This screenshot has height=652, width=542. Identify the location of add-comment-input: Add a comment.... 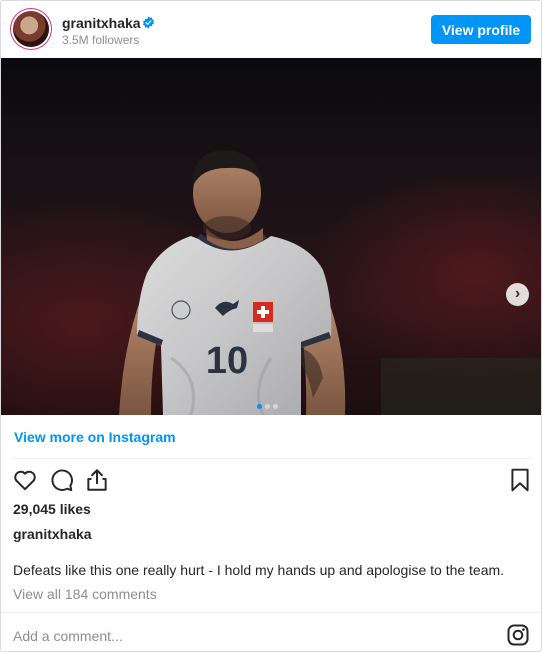
(68, 636).